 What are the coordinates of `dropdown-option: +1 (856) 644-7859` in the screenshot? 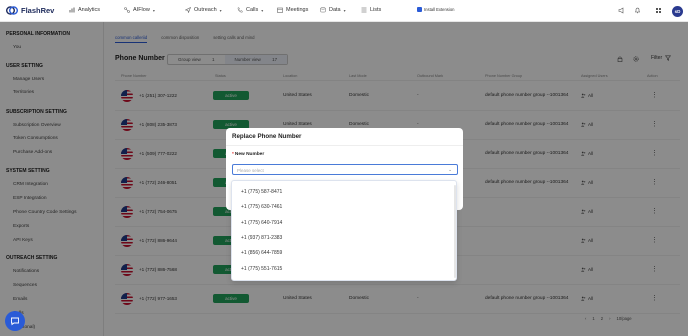 It's located at (261, 253).